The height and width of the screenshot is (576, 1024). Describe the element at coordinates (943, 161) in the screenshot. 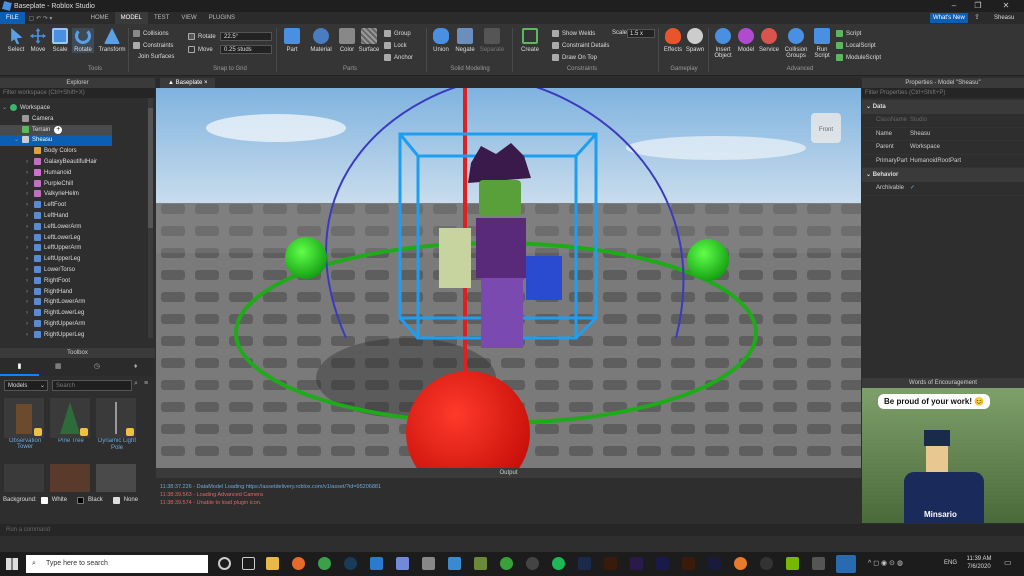

I see `property-row-primary-part: PrimaryPart HumanoidRootPart` at that location.